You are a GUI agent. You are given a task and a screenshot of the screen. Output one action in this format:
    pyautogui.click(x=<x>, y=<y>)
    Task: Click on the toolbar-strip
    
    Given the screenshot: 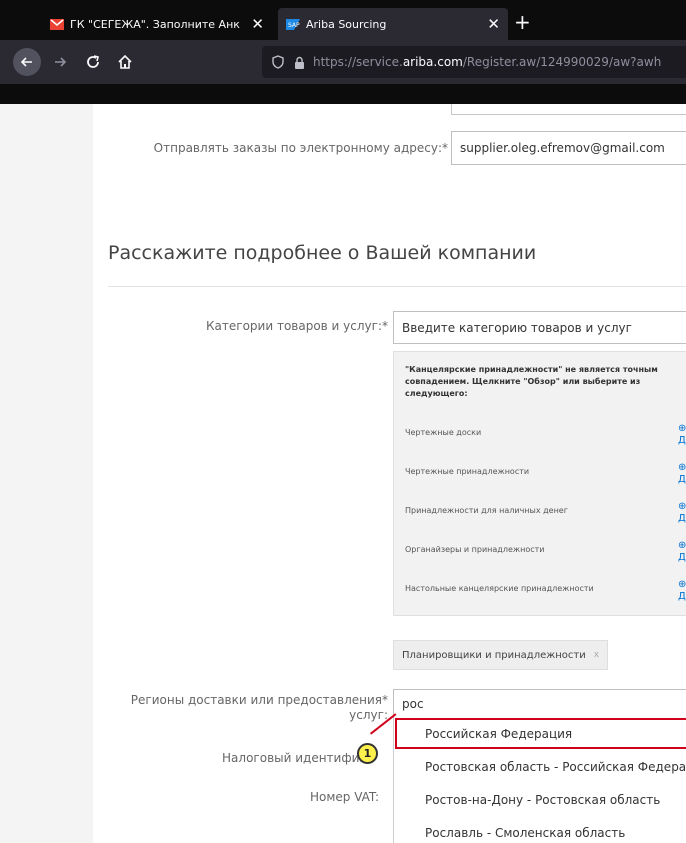 What is the action you would take?
    pyautogui.click(x=343, y=94)
    